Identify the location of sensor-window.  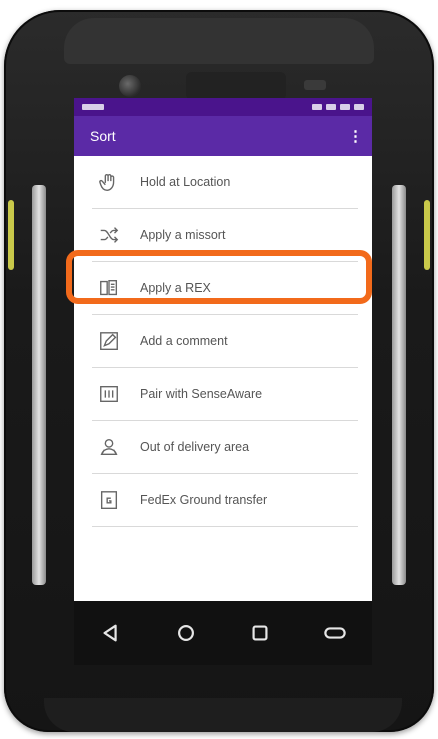
(236, 86).